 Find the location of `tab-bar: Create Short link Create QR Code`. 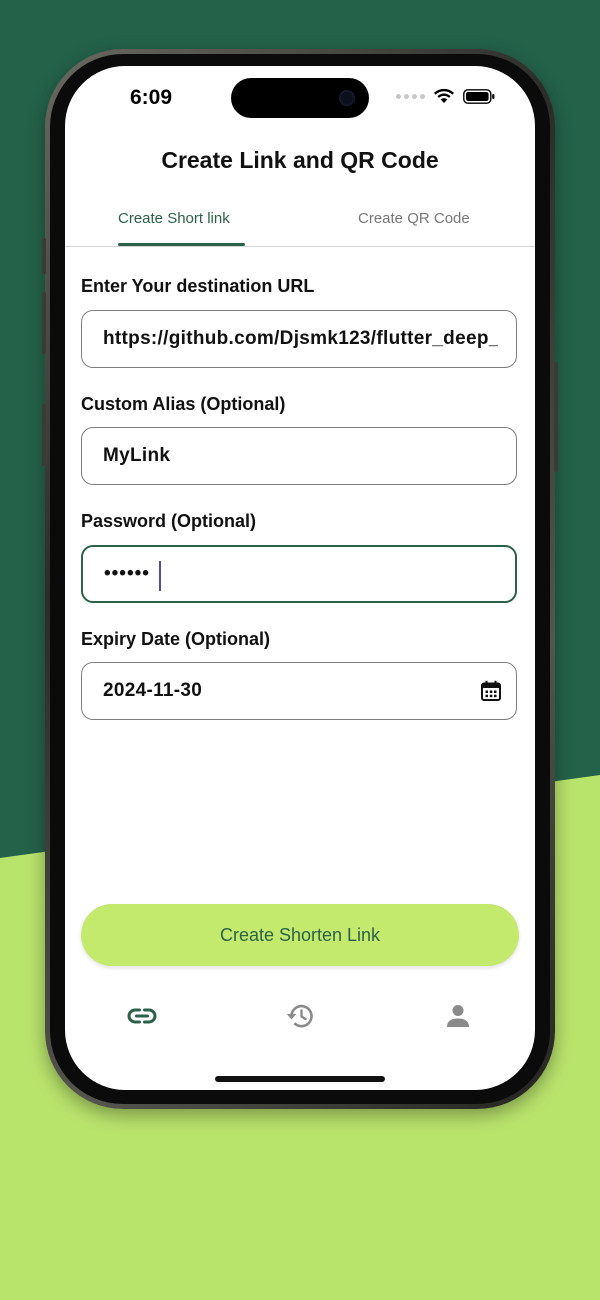

tab-bar: Create Short link Create QR Code is located at coordinates (300, 226).